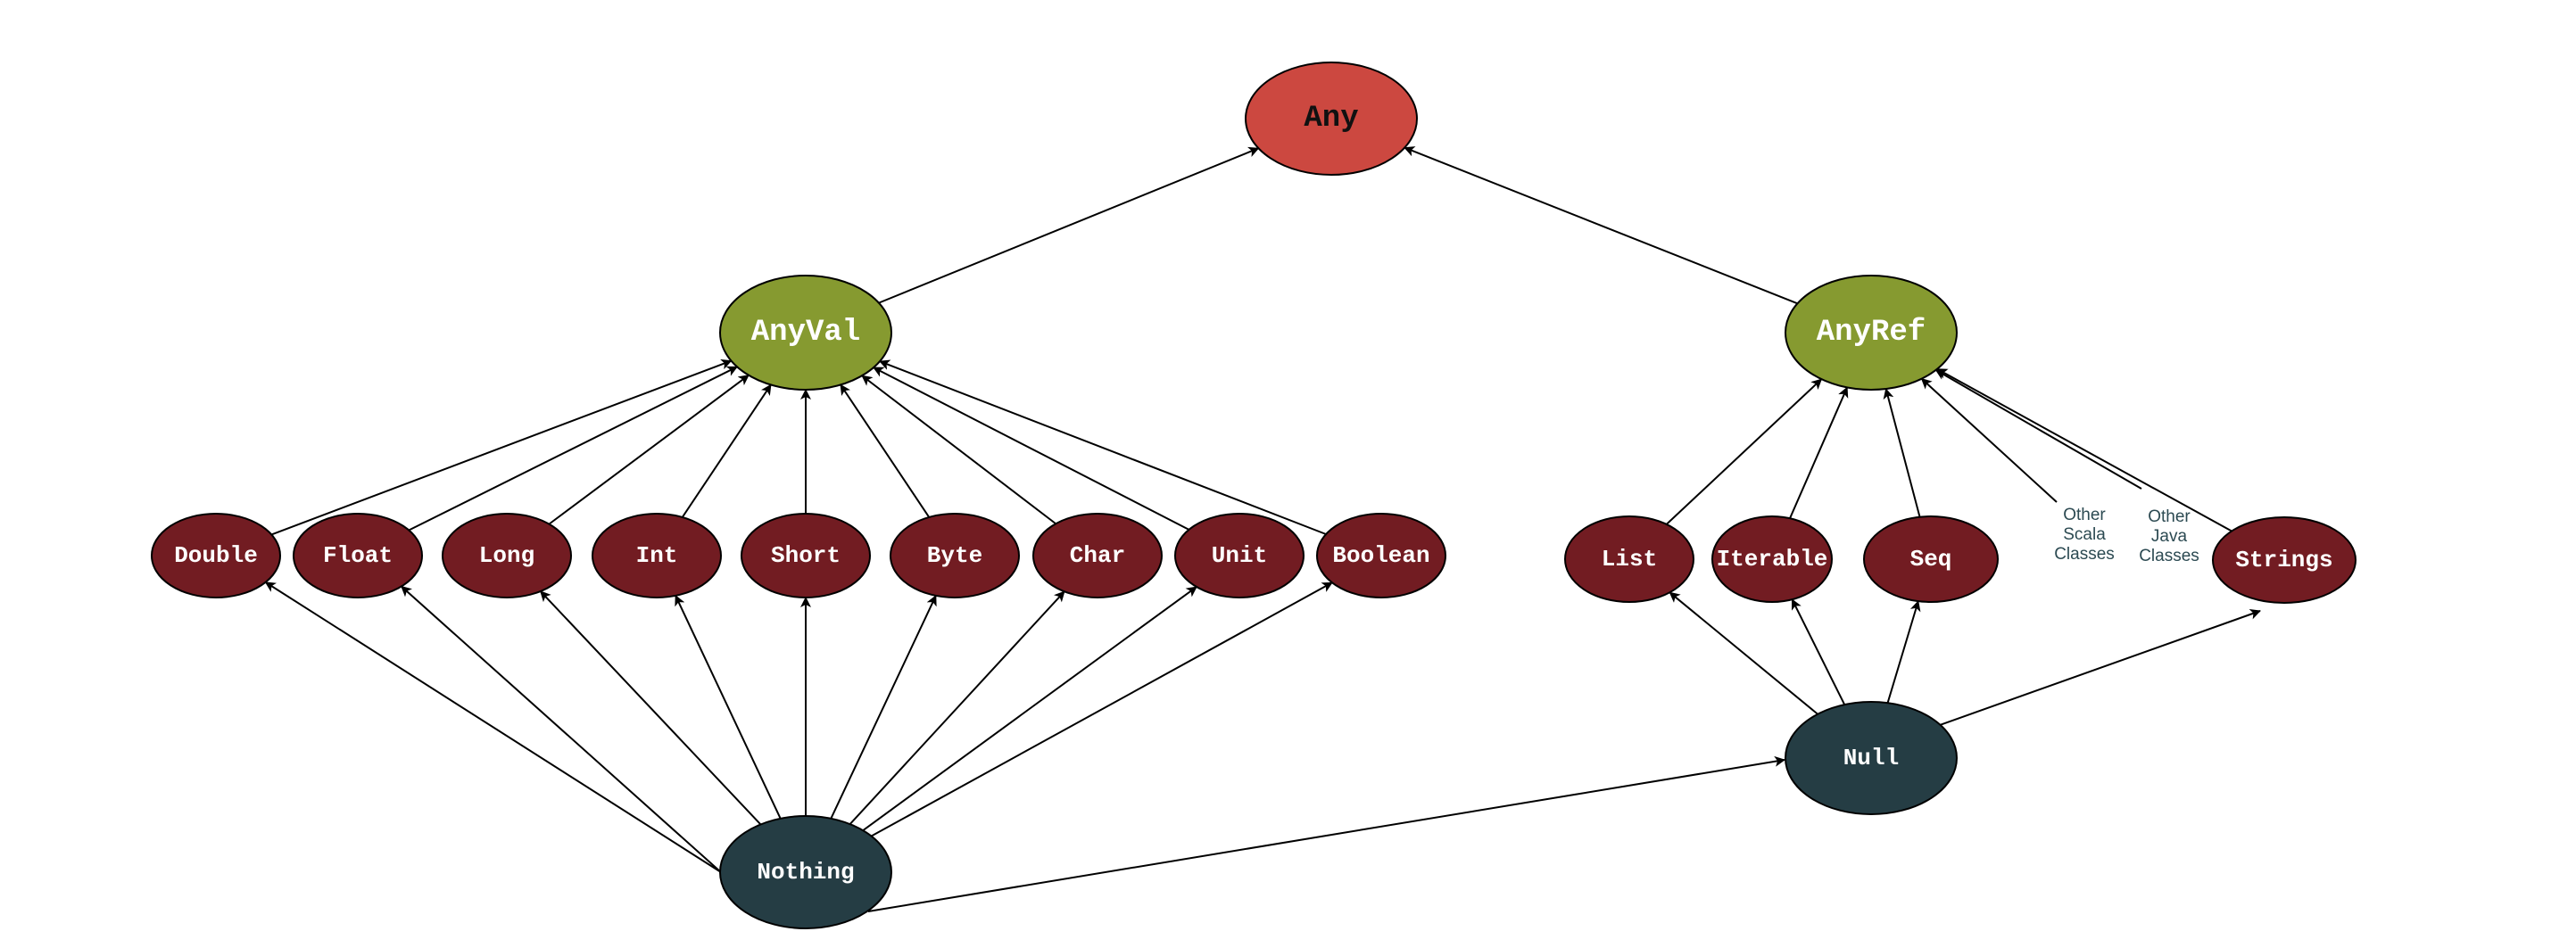 The height and width of the screenshot is (948, 2576). I want to click on node-label-long: Long, so click(506, 555).